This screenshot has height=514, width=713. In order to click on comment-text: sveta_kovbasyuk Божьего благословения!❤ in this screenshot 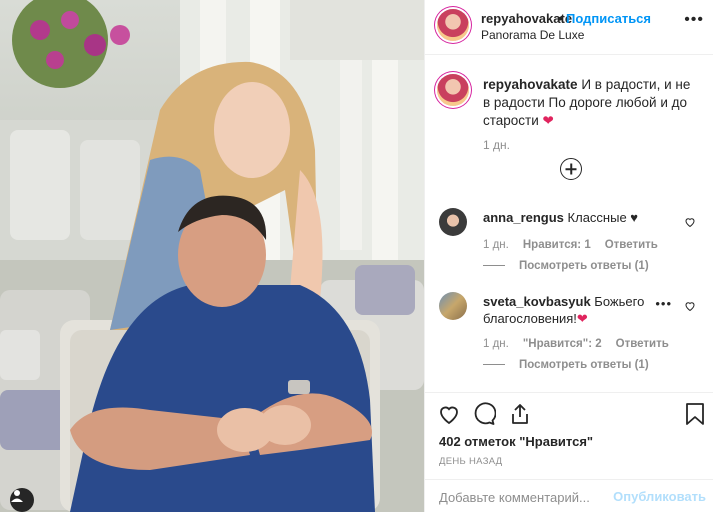, I will do `click(578, 310)`.